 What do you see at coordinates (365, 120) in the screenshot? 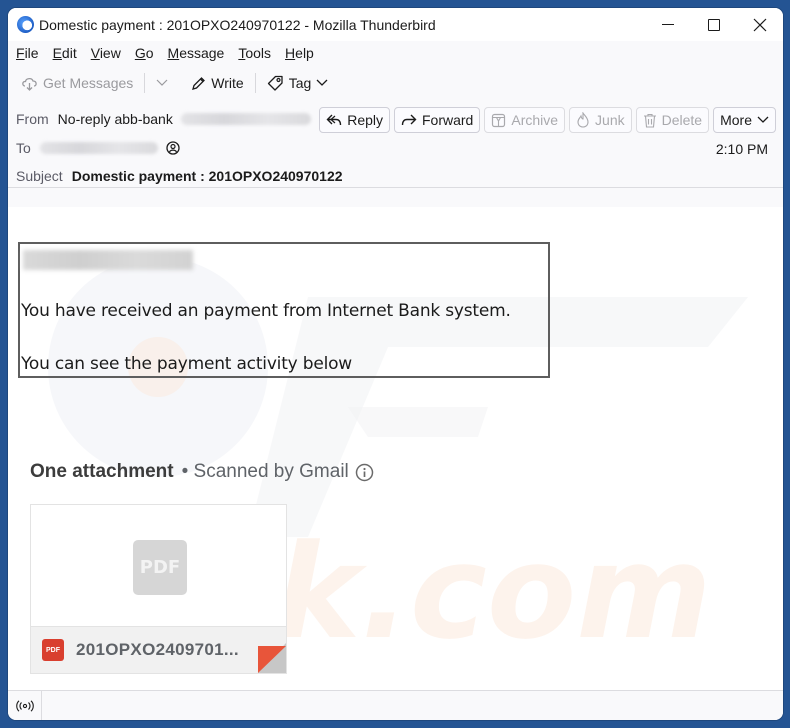
I see `reply-label: Reply` at bounding box center [365, 120].